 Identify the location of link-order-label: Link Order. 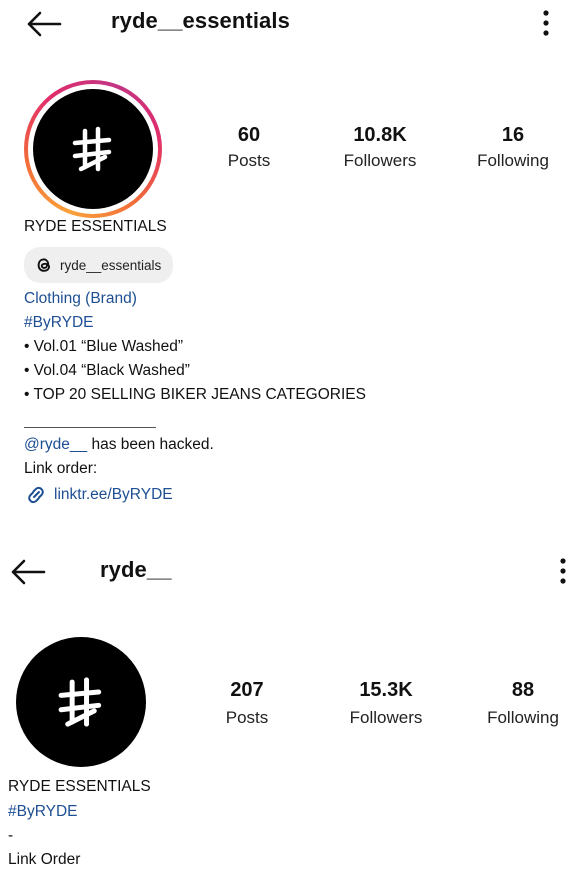
(44, 859).